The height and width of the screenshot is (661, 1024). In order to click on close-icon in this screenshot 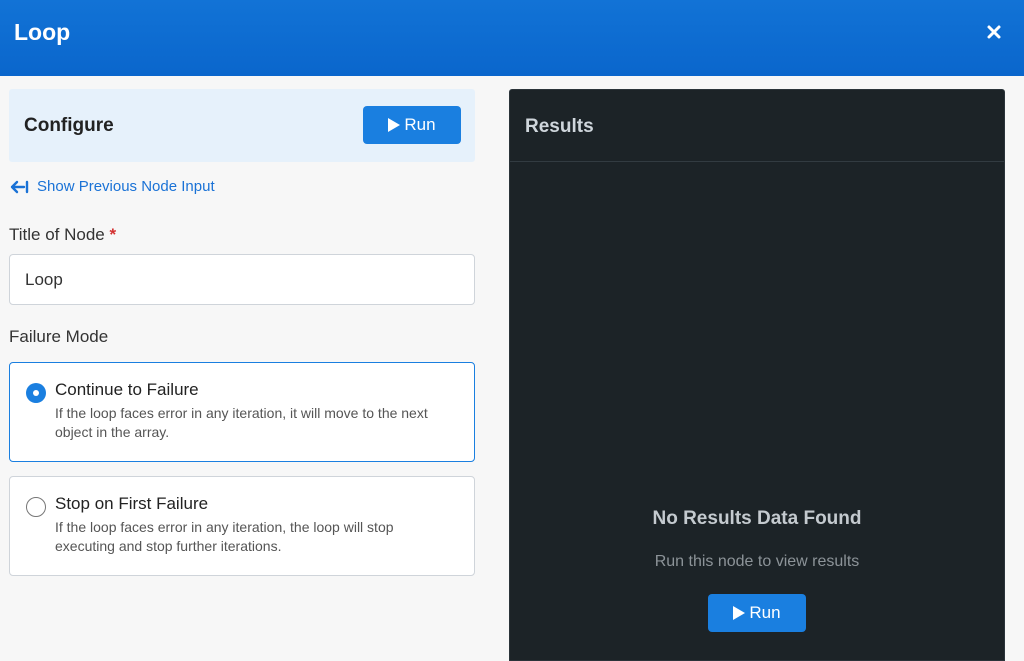, I will do `click(994, 32)`.